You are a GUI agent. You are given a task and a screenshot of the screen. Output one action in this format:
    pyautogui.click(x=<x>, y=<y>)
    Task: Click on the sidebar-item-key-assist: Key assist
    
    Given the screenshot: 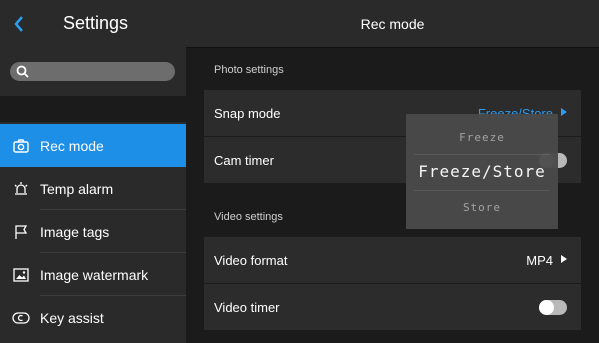 What is the action you would take?
    pyautogui.click(x=93, y=317)
    